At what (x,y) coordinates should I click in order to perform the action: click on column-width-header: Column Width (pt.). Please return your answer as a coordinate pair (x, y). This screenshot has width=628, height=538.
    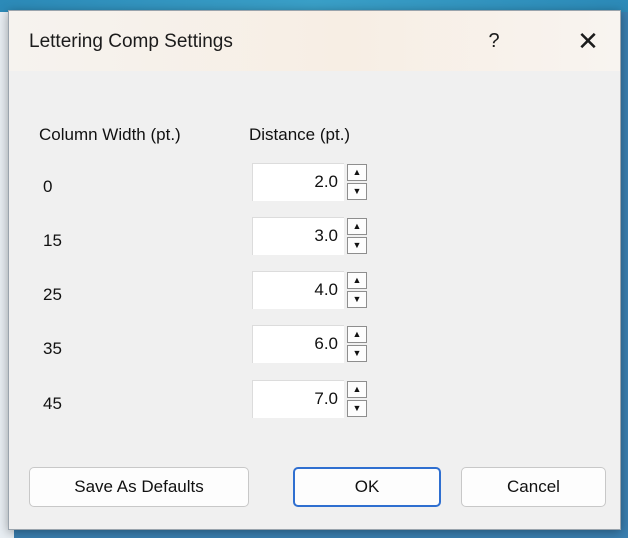
    Looking at the image, I should click on (110, 134).